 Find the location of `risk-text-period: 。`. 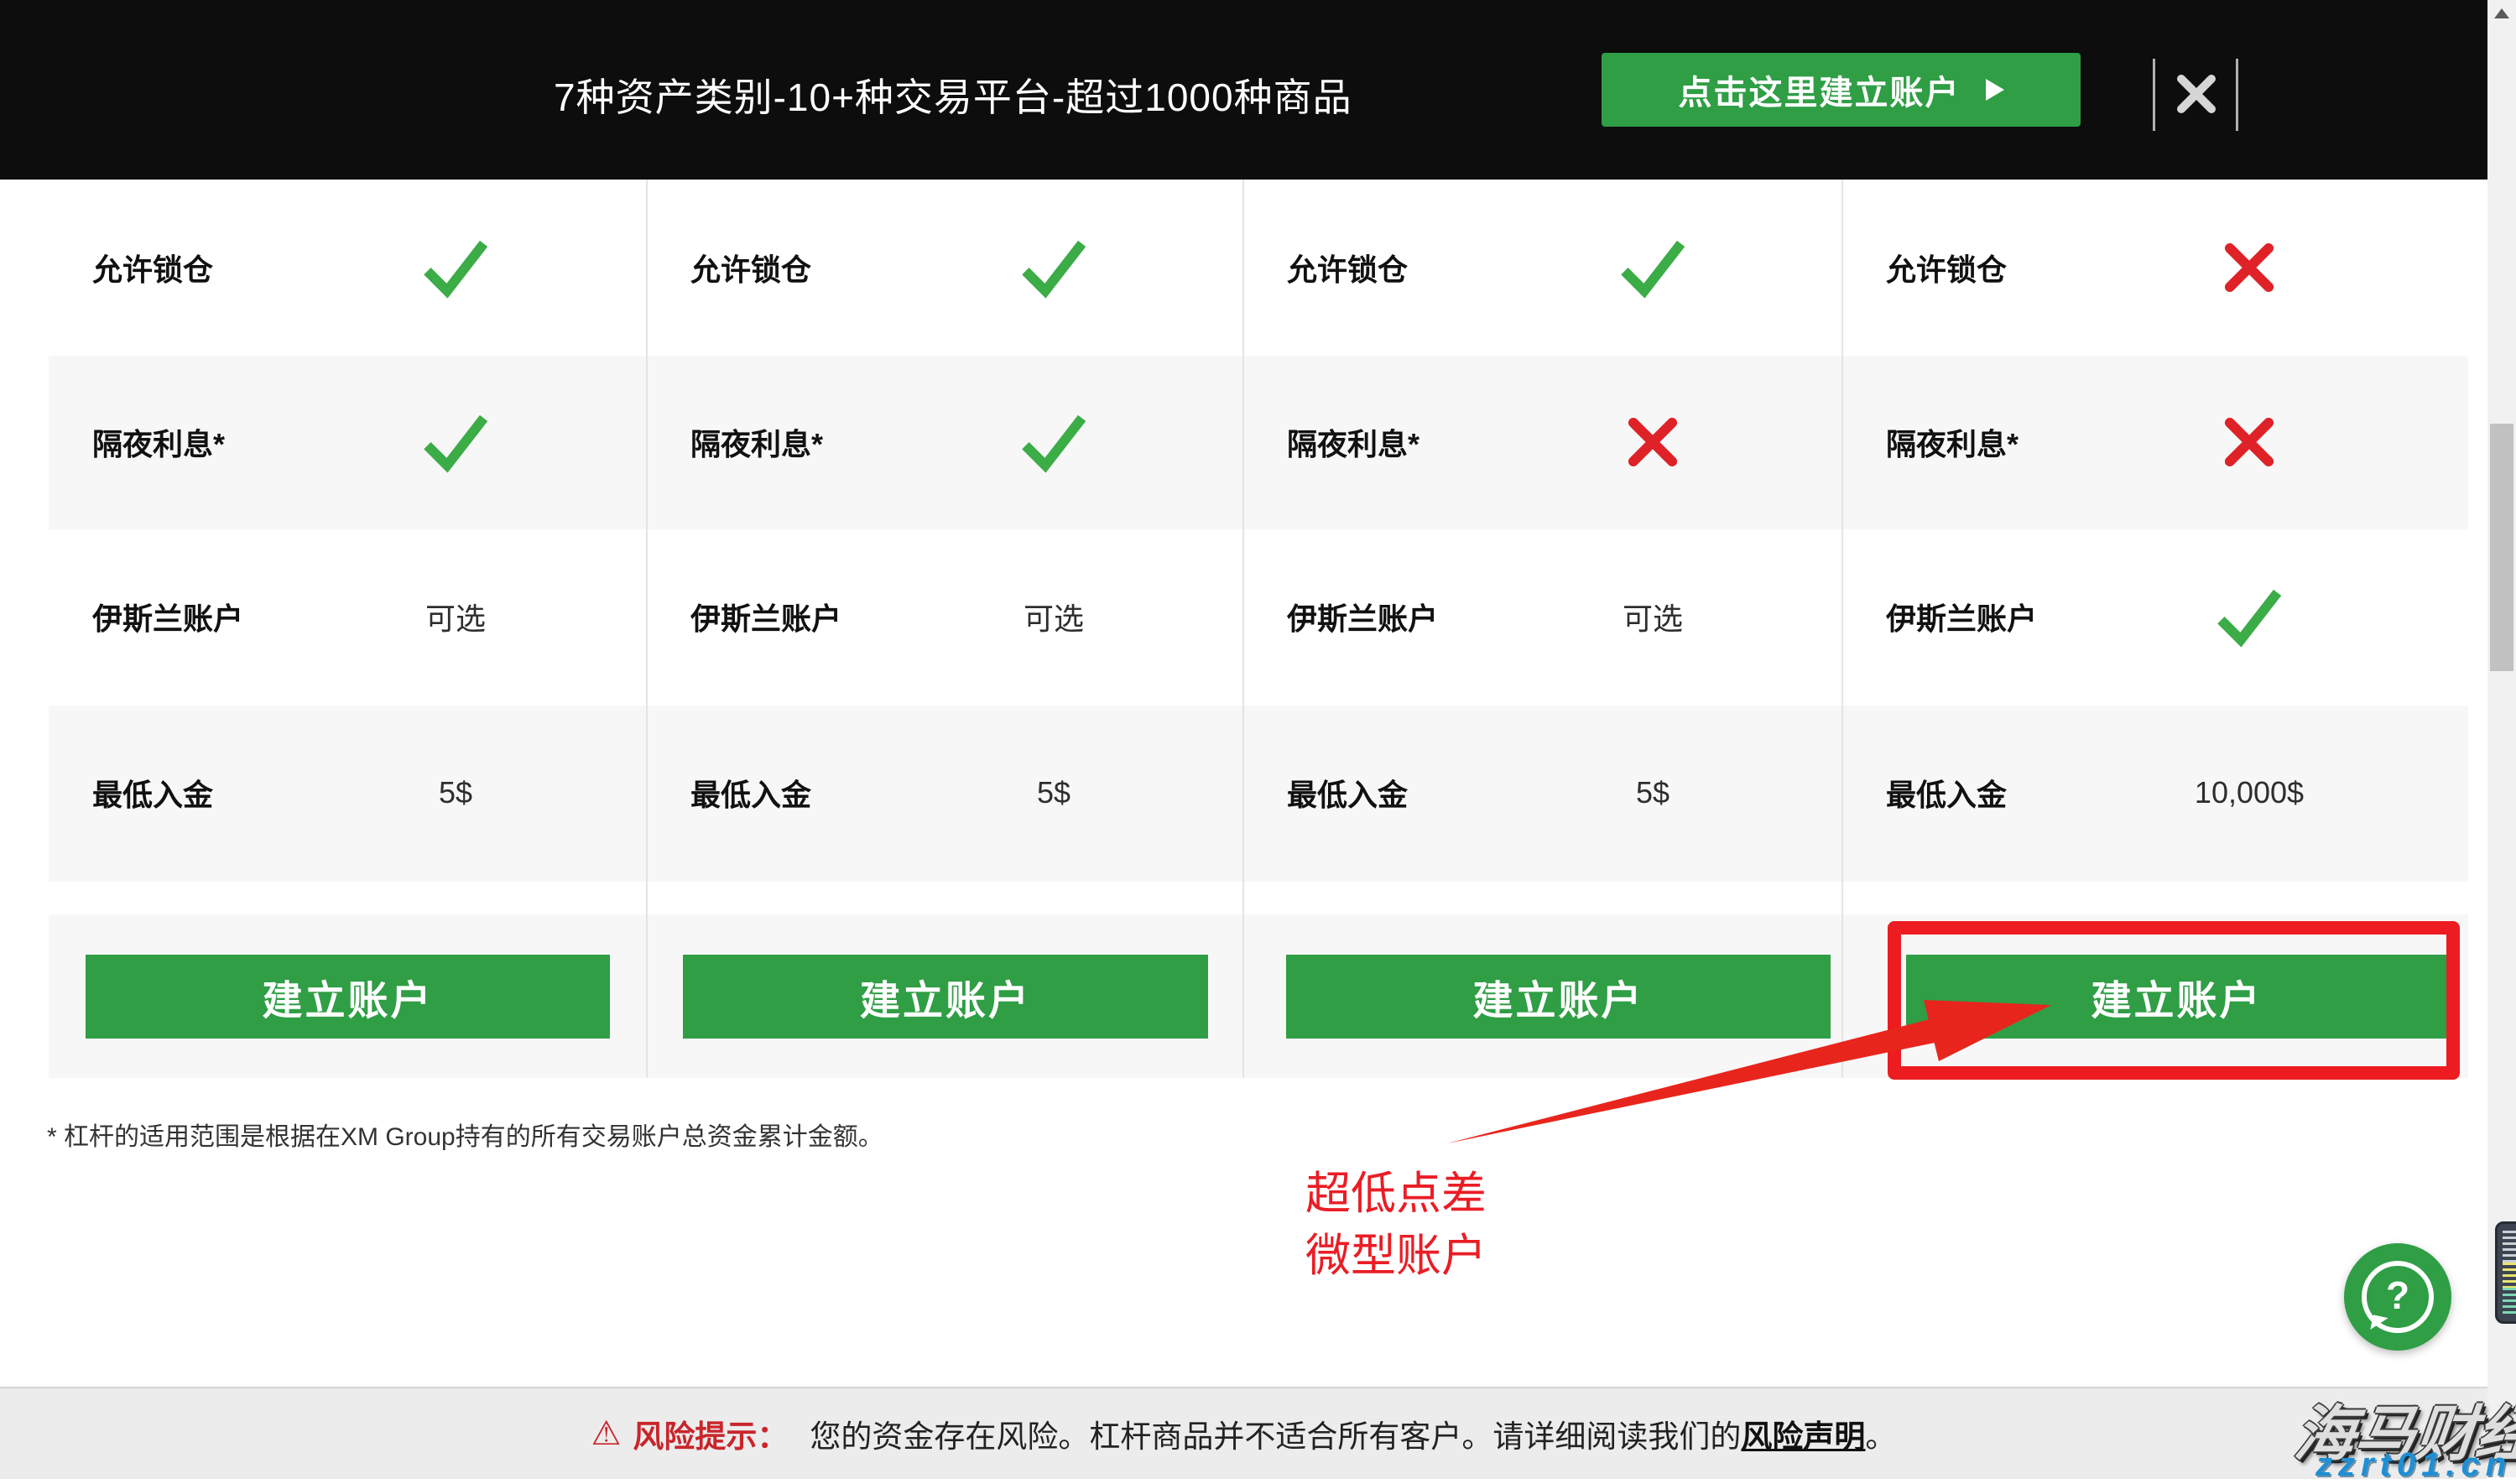

risk-text-period: 。 is located at coordinates (1881, 1436).